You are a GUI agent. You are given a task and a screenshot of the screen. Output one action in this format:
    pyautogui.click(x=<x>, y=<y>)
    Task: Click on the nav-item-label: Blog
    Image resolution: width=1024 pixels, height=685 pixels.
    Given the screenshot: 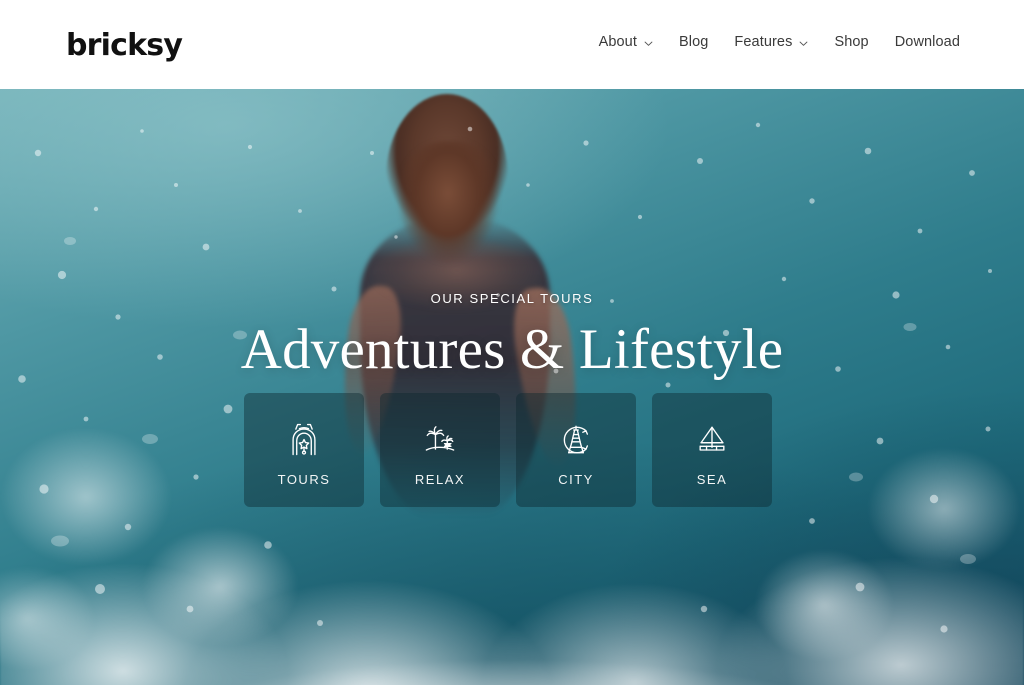 What is the action you would take?
    pyautogui.click(x=693, y=42)
    